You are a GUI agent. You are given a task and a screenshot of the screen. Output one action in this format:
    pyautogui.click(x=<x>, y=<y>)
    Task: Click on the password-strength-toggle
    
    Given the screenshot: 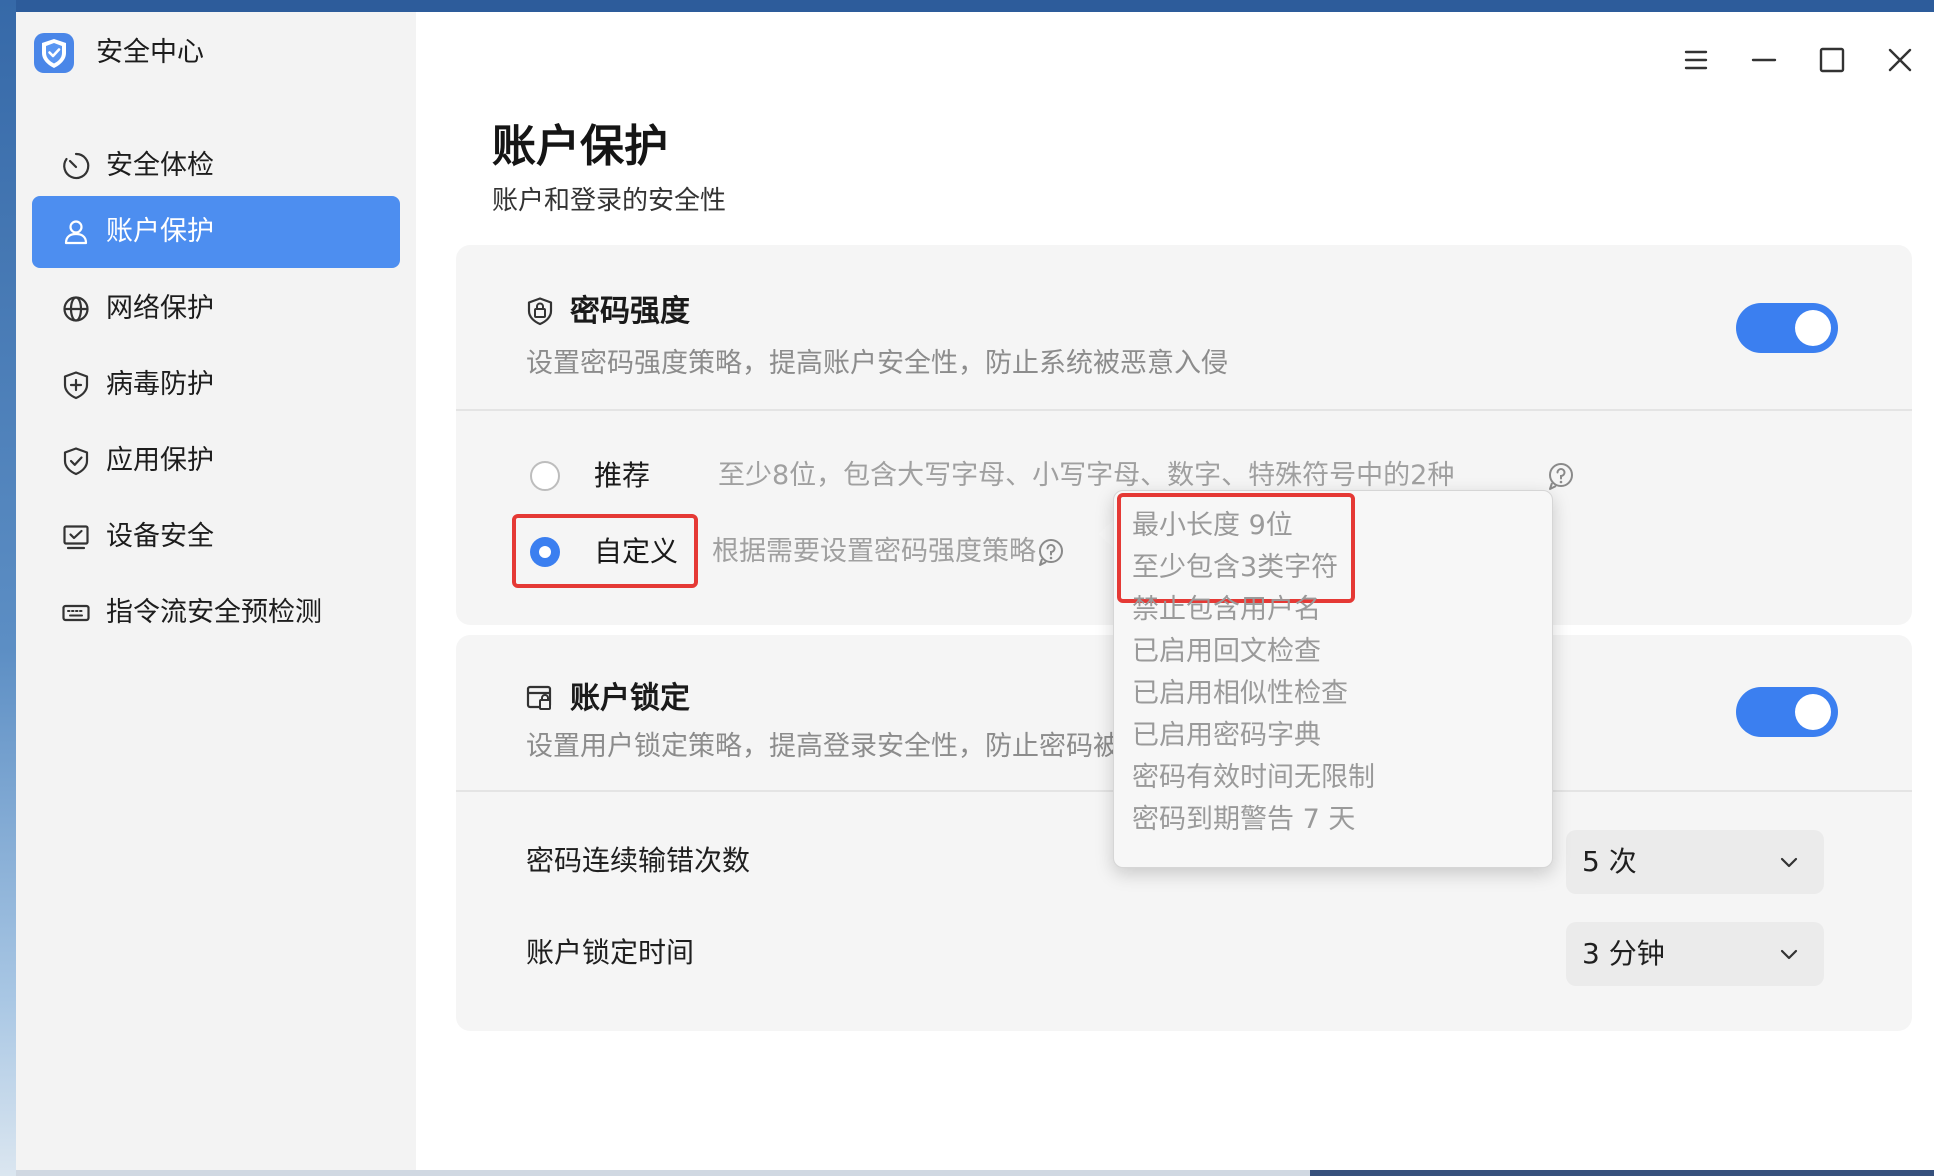 What is the action you would take?
    pyautogui.click(x=1787, y=328)
    